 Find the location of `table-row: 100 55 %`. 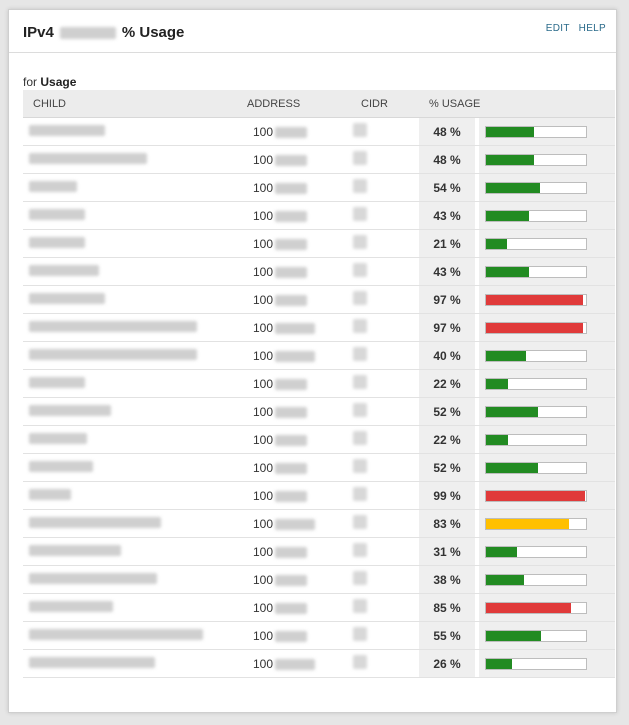

table-row: 100 55 % is located at coordinates (319, 635).